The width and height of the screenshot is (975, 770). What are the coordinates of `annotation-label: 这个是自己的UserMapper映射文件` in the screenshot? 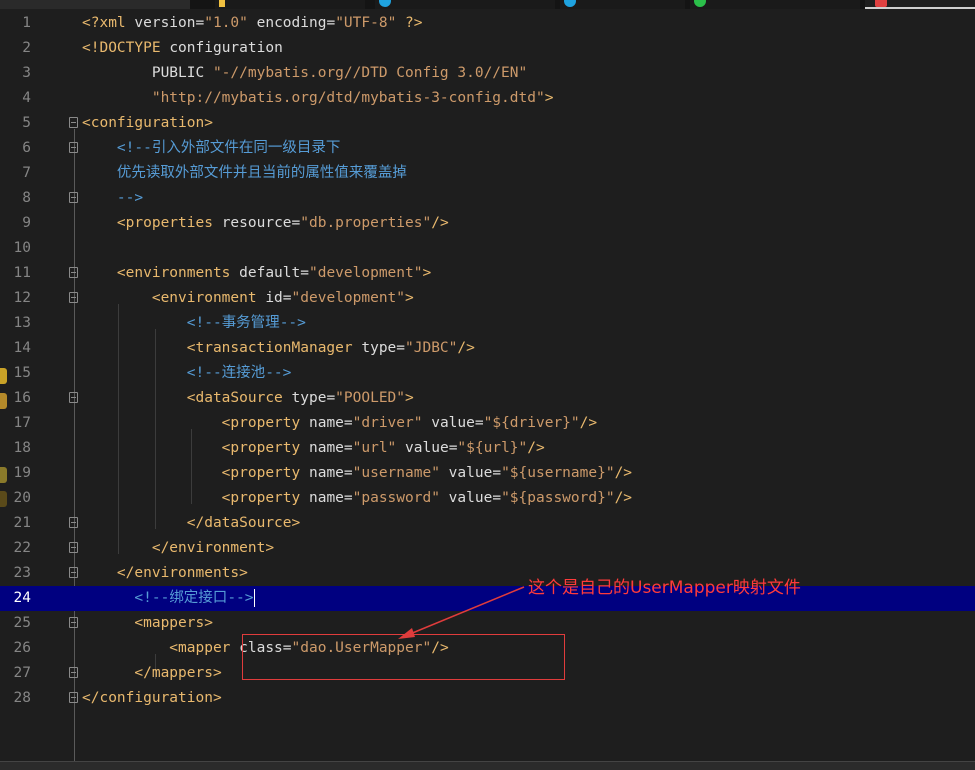 It's located at (664, 588).